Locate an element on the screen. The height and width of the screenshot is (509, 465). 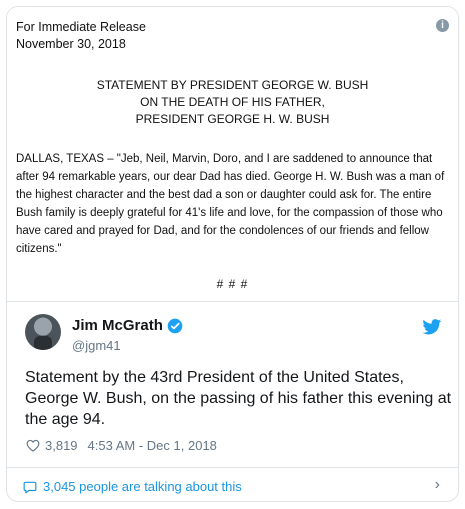
twitter-bird-icon is located at coordinates (432, 327).